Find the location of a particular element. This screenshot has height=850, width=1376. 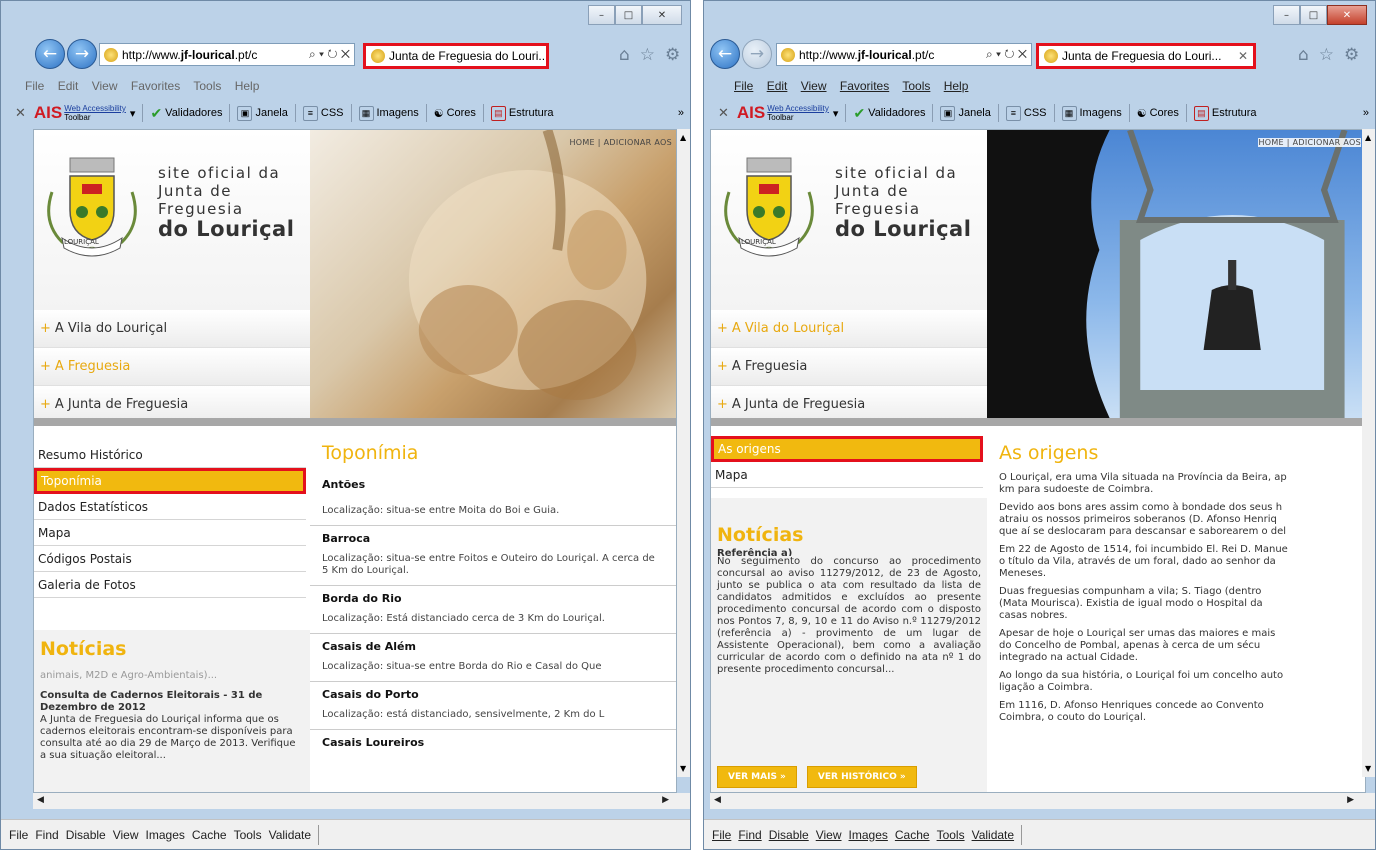

subnav-galeria: Galeria de Fotos is located at coordinates (170, 585).